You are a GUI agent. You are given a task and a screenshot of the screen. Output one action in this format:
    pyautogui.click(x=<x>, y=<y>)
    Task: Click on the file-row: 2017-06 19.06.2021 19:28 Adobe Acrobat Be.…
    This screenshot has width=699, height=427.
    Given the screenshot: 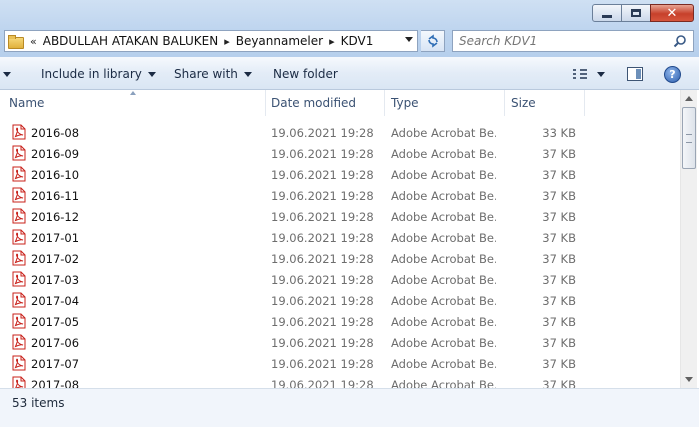 What is the action you would take?
    pyautogui.click(x=340, y=342)
    